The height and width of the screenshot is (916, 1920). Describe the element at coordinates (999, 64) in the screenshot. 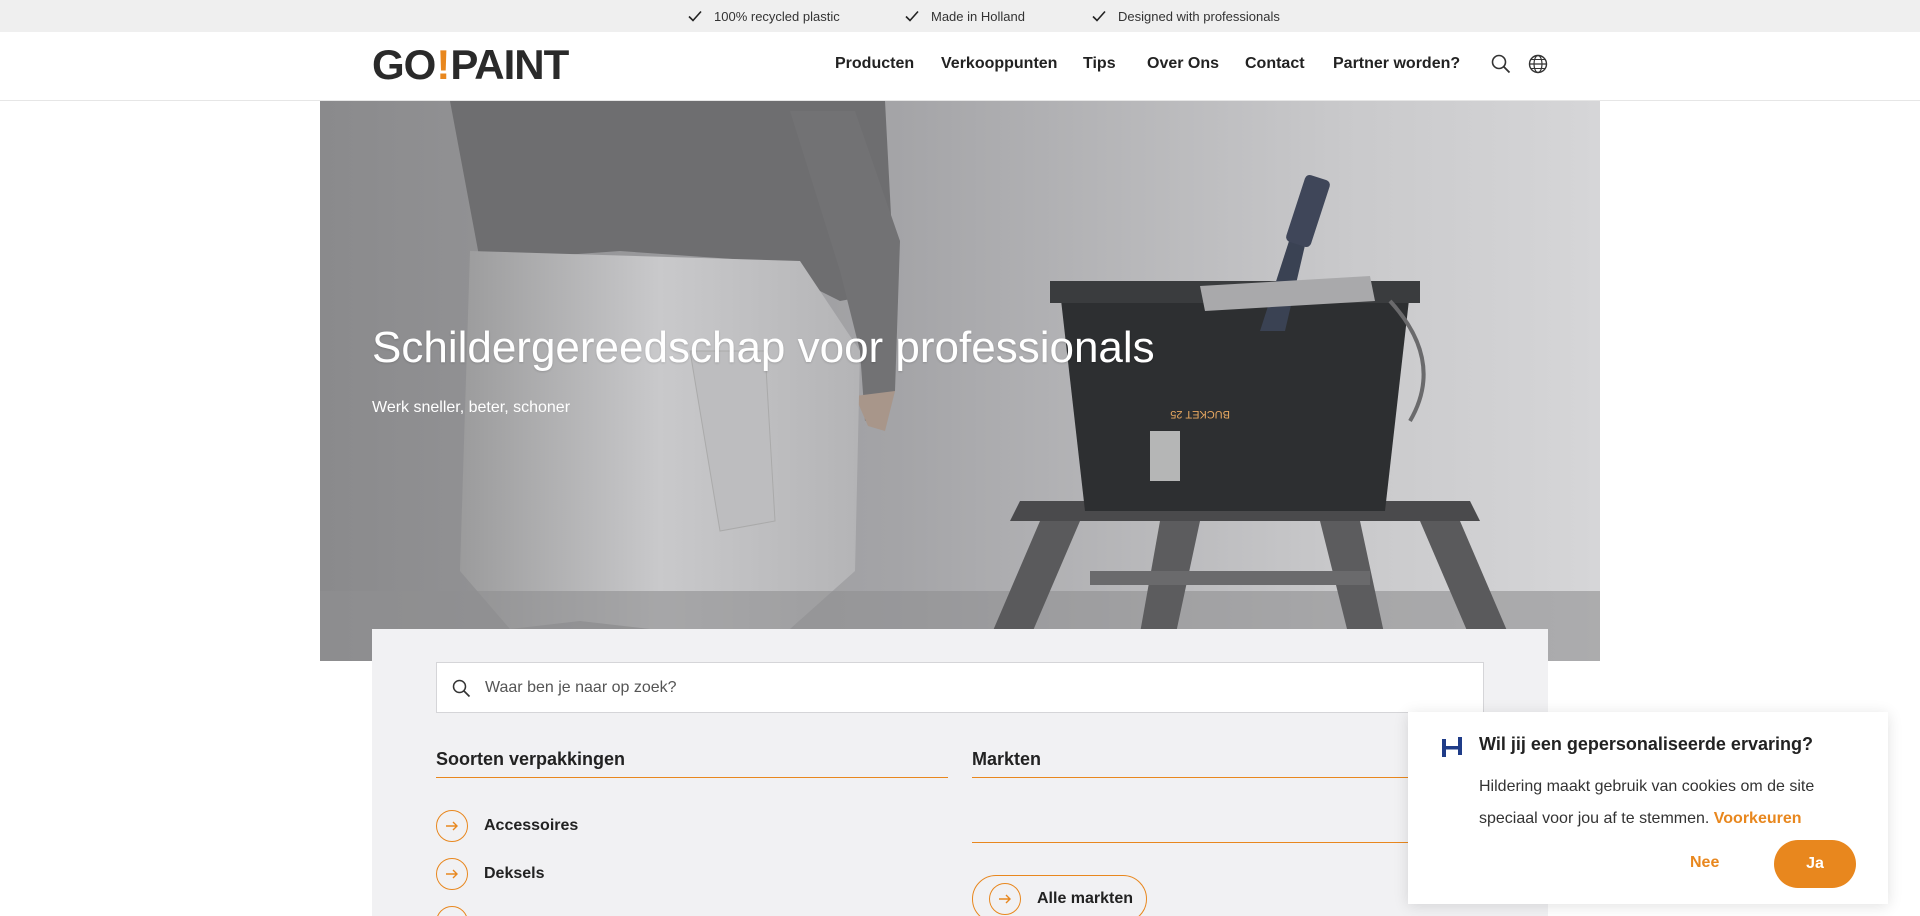

I see `nav-verkooppunten: Verkooppunten` at that location.